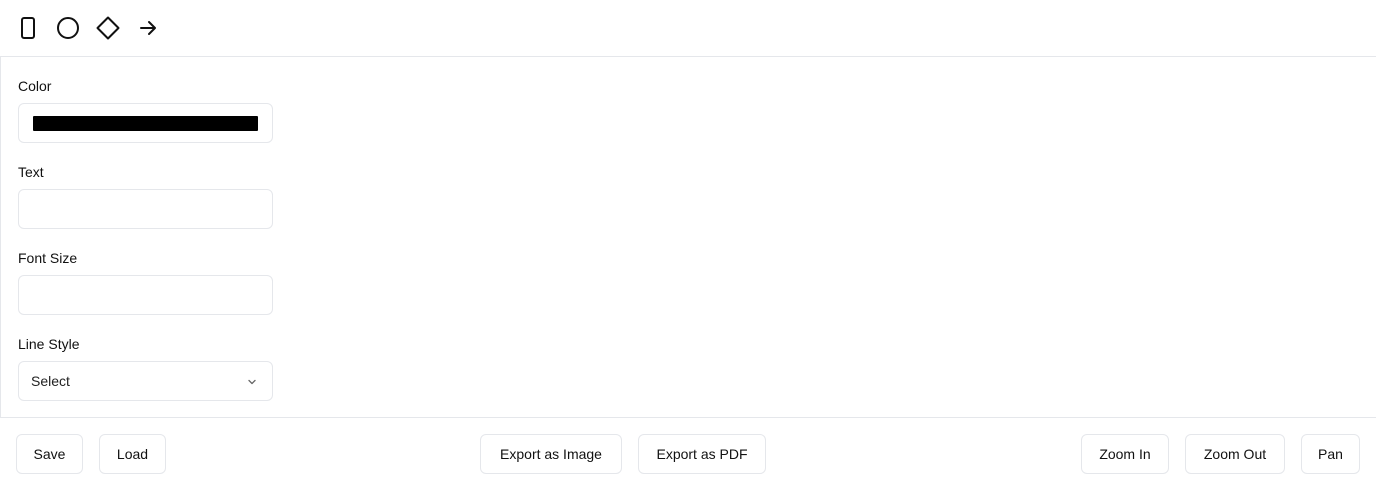 The image size is (1376, 490). What do you see at coordinates (132, 454) in the screenshot?
I see `load-button: Load` at bounding box center [132, 454].